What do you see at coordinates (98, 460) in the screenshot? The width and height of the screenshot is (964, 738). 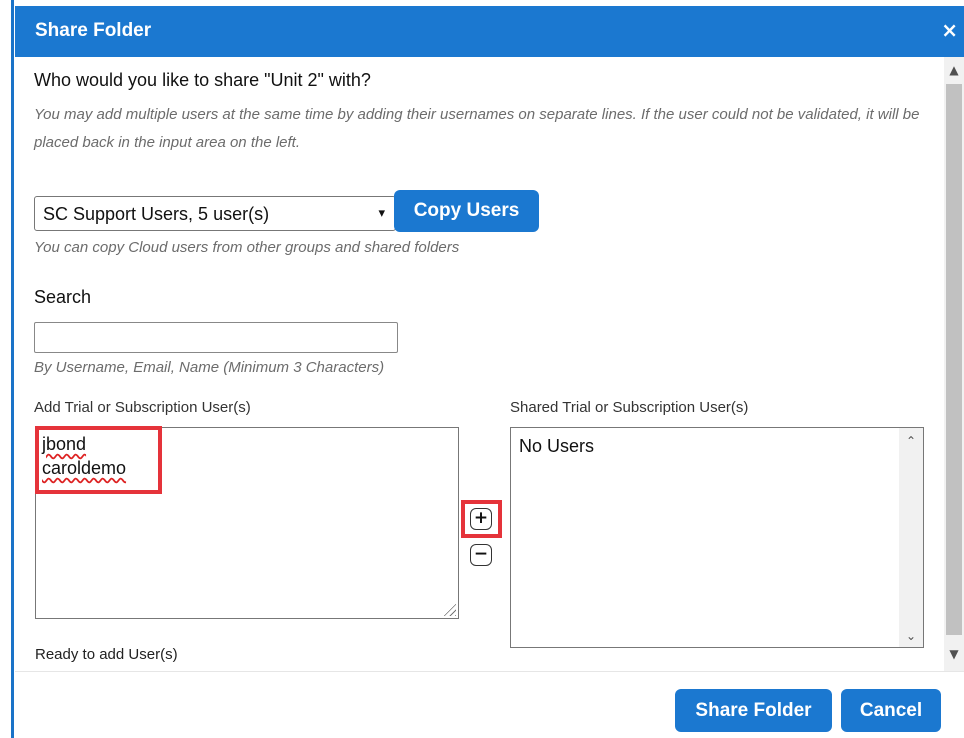 I see `highlight-box-users` at bounding box center [98, 460].